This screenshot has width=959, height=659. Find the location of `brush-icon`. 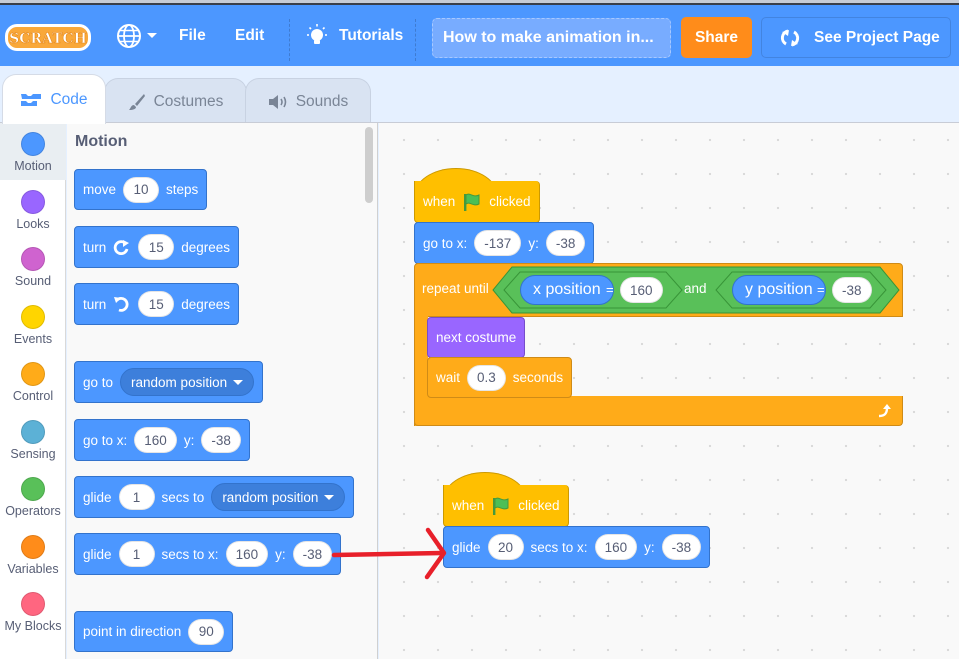

brush-icon is located at coordinates (136, 101).